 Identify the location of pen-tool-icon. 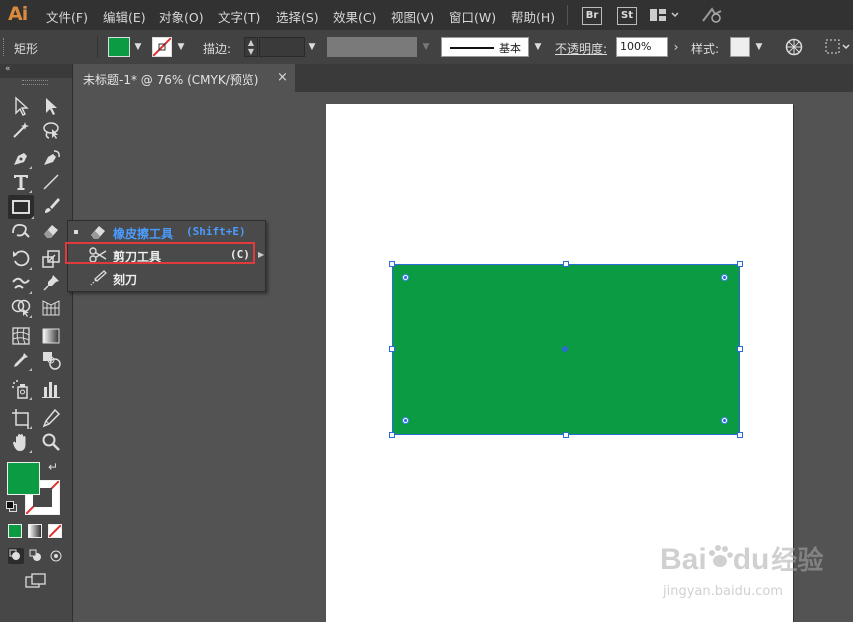
(21, 158).